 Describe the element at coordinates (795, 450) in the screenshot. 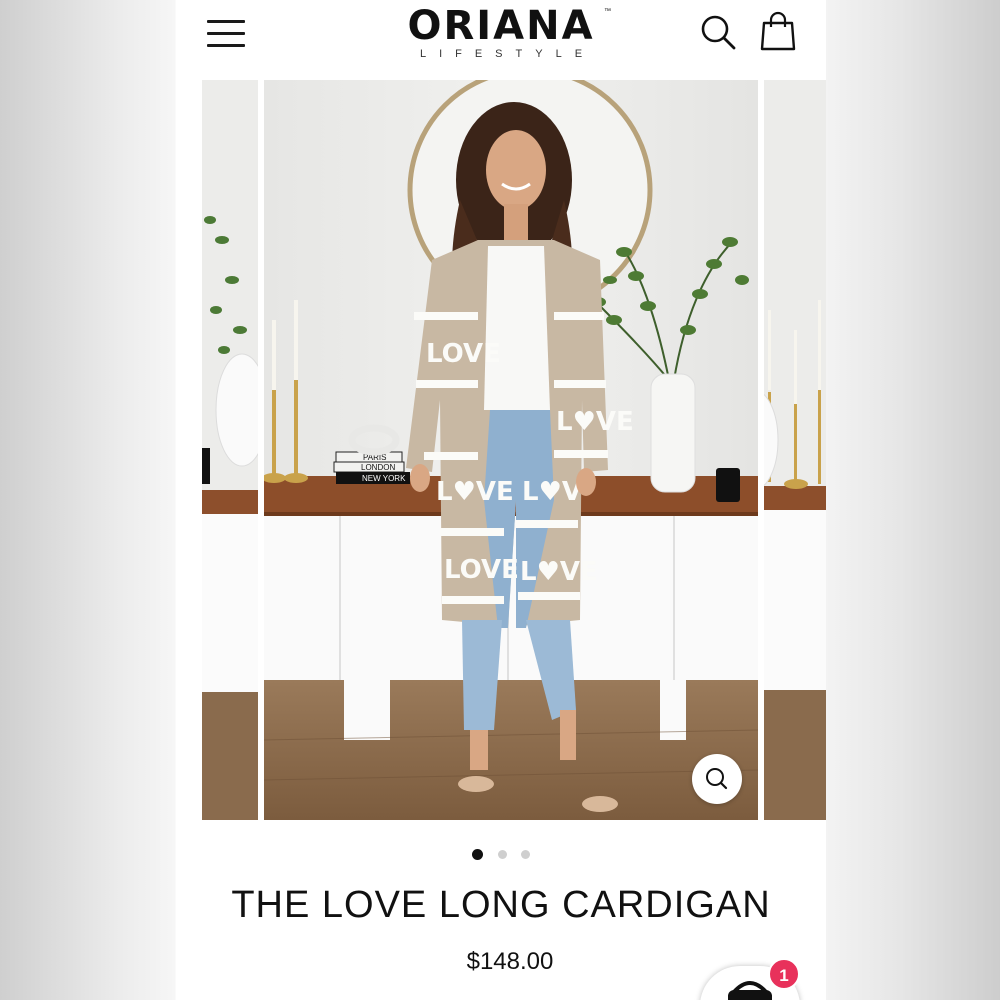

I see `next-slide` at that location.